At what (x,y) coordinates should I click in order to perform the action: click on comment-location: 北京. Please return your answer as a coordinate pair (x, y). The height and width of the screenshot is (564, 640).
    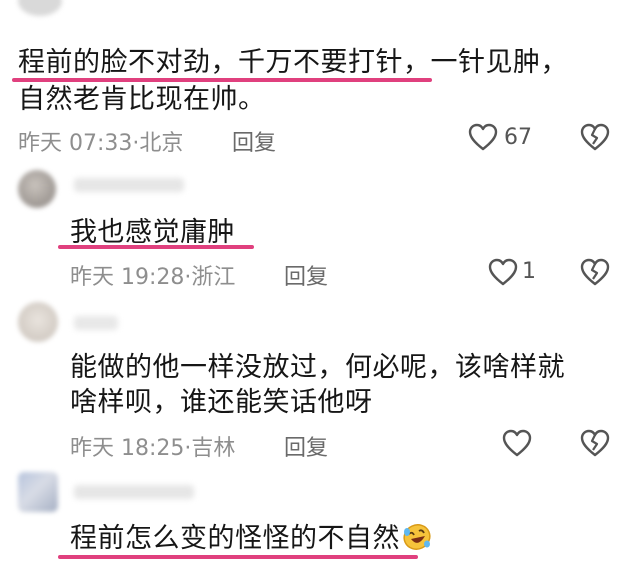
    Looking at the image, I should click on (161, 143).